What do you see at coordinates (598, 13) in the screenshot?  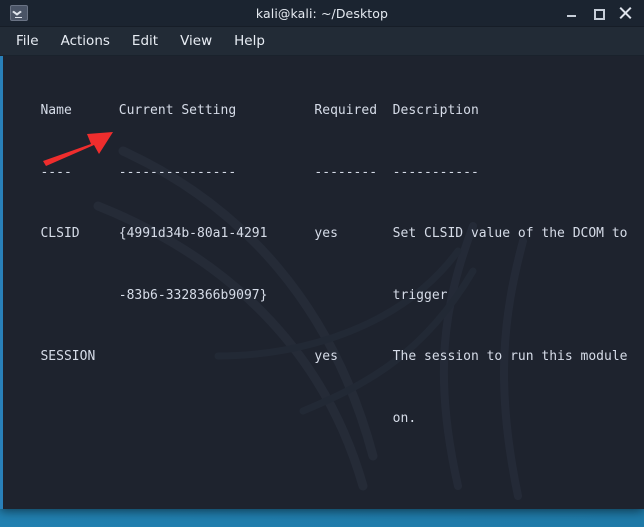 I see `maximize-button` at bounding box center [598, 13].